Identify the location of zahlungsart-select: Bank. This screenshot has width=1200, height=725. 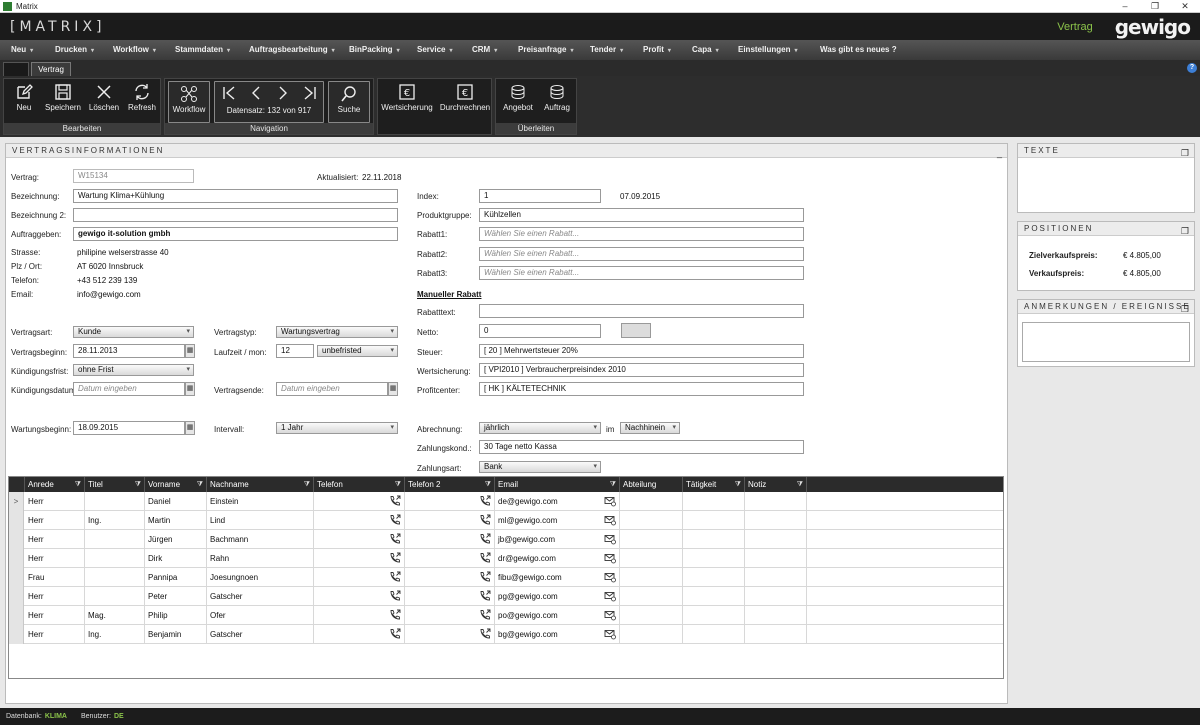
(540, 467).